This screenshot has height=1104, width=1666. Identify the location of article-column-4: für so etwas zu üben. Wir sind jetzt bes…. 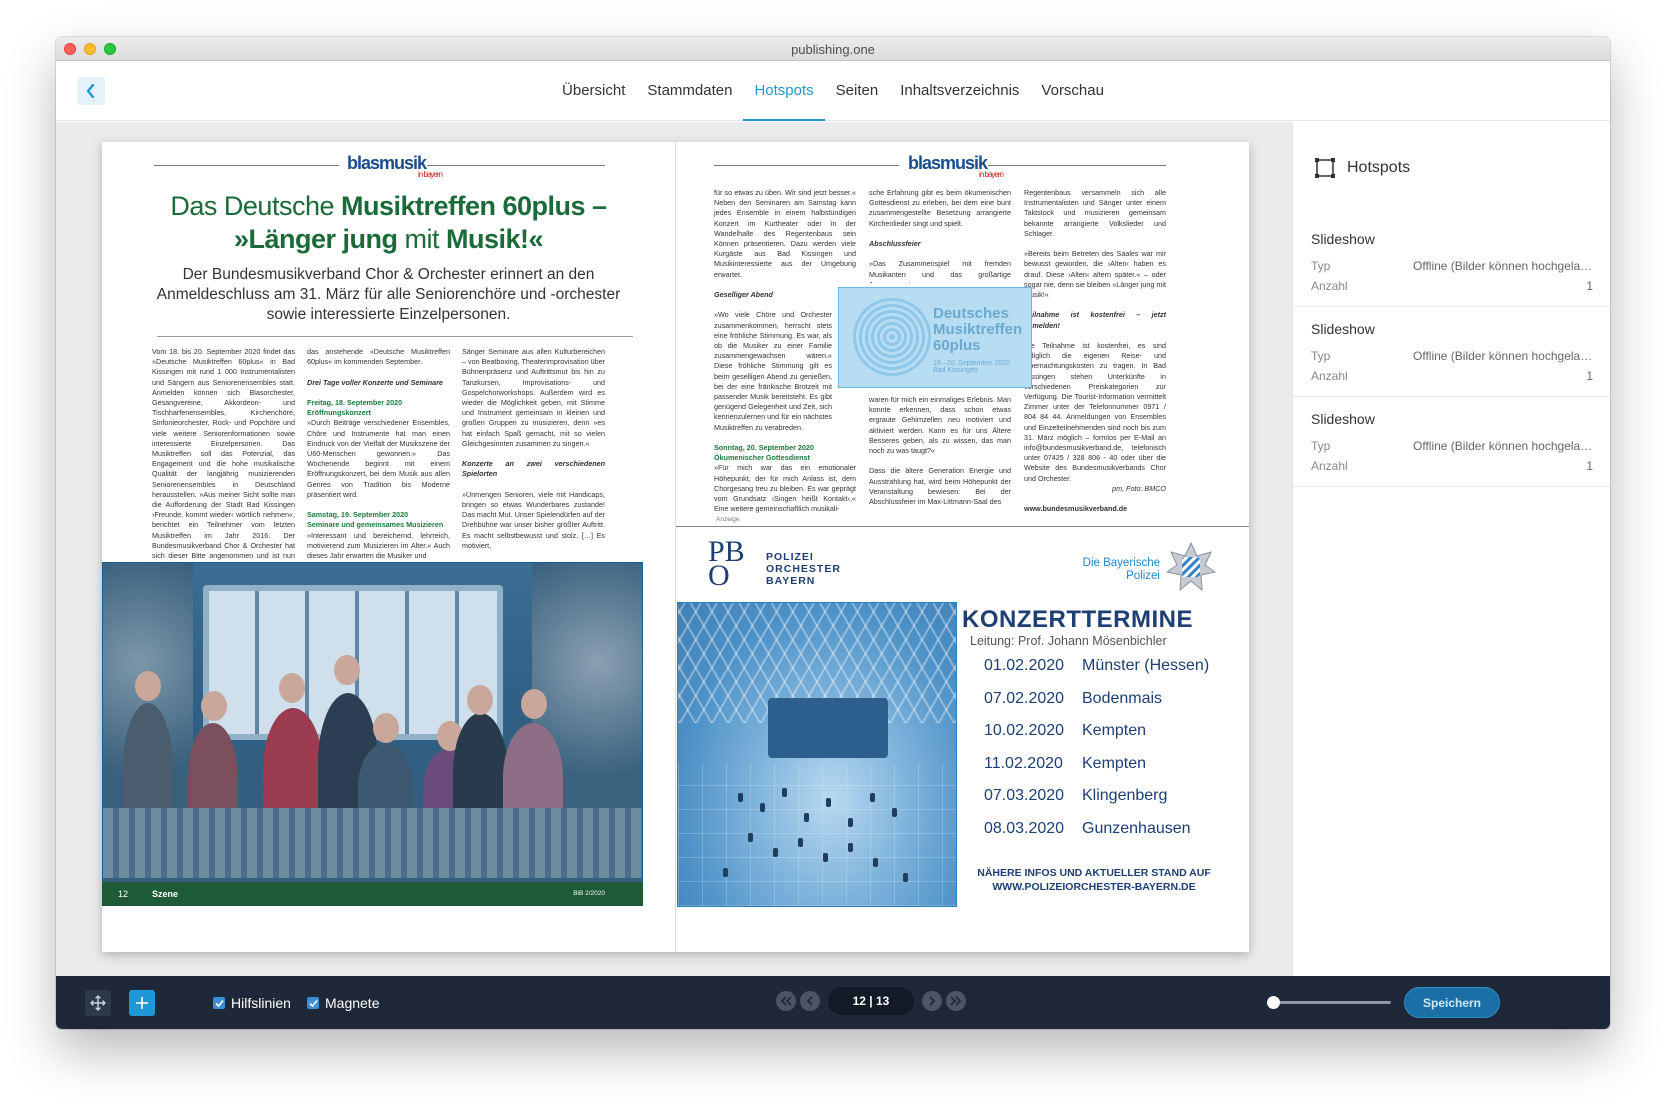
(785, 351).